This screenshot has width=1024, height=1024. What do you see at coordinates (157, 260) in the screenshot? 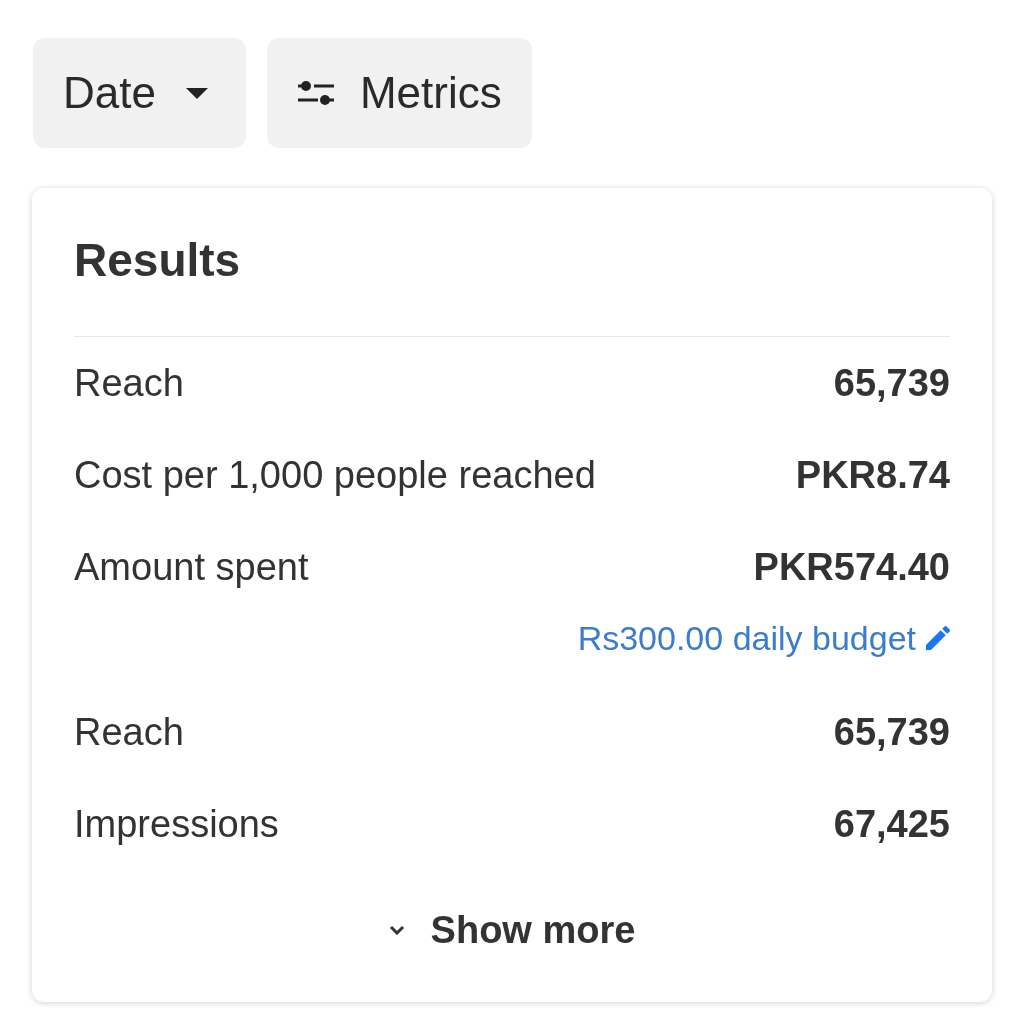
I see `card-title: Results` at bounding box center [157, 260].